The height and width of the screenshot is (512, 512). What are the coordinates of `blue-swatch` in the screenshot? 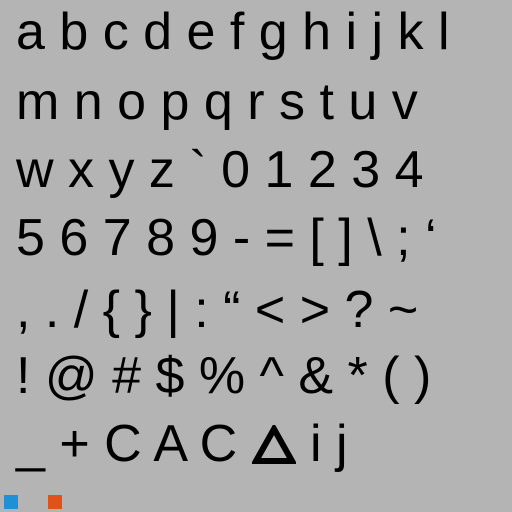 It's located at (11, 502).